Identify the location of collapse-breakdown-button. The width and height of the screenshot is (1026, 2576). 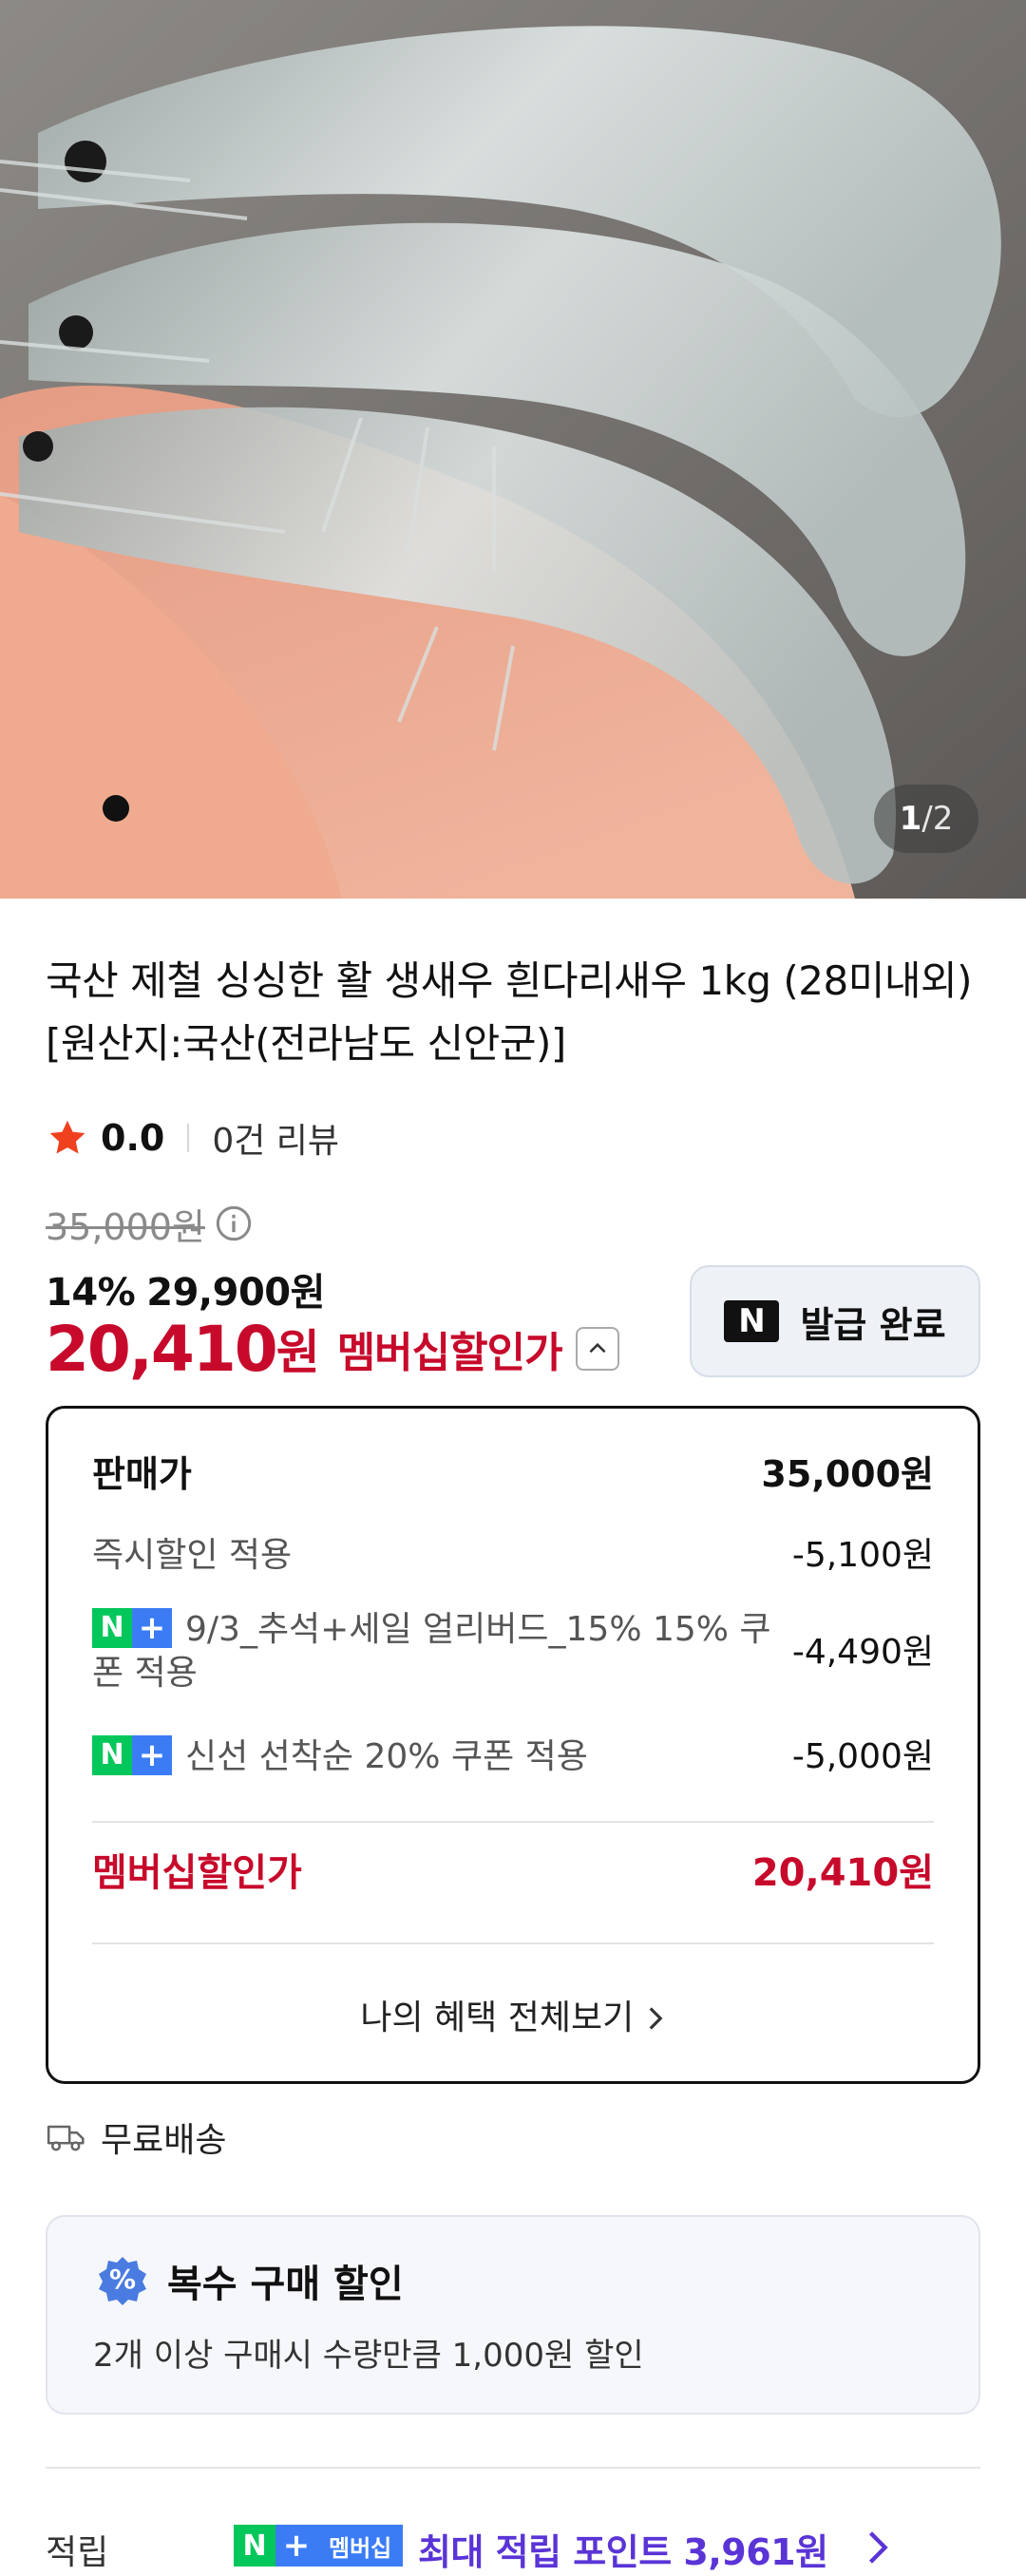
(597, 1349).